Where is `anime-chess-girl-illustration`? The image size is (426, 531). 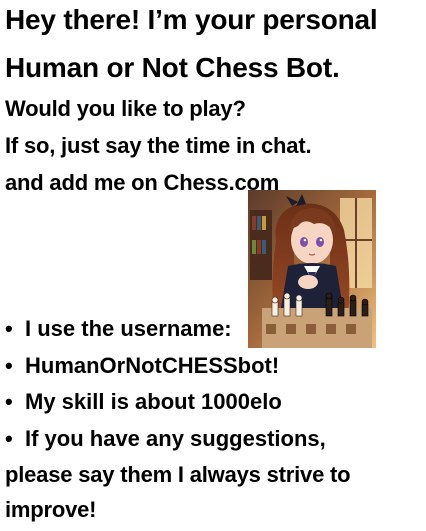
anime-chess-girl-illustration is located at coordinates (312, 269).